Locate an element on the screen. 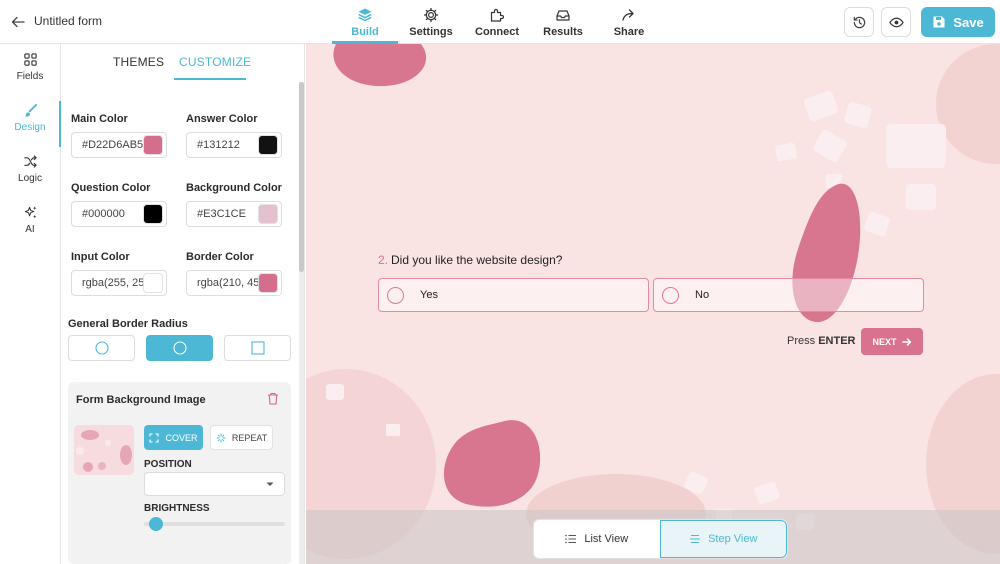 This screenshot has height=564, width=1000. cover-button: COVER is located at coordinates (173, 437).